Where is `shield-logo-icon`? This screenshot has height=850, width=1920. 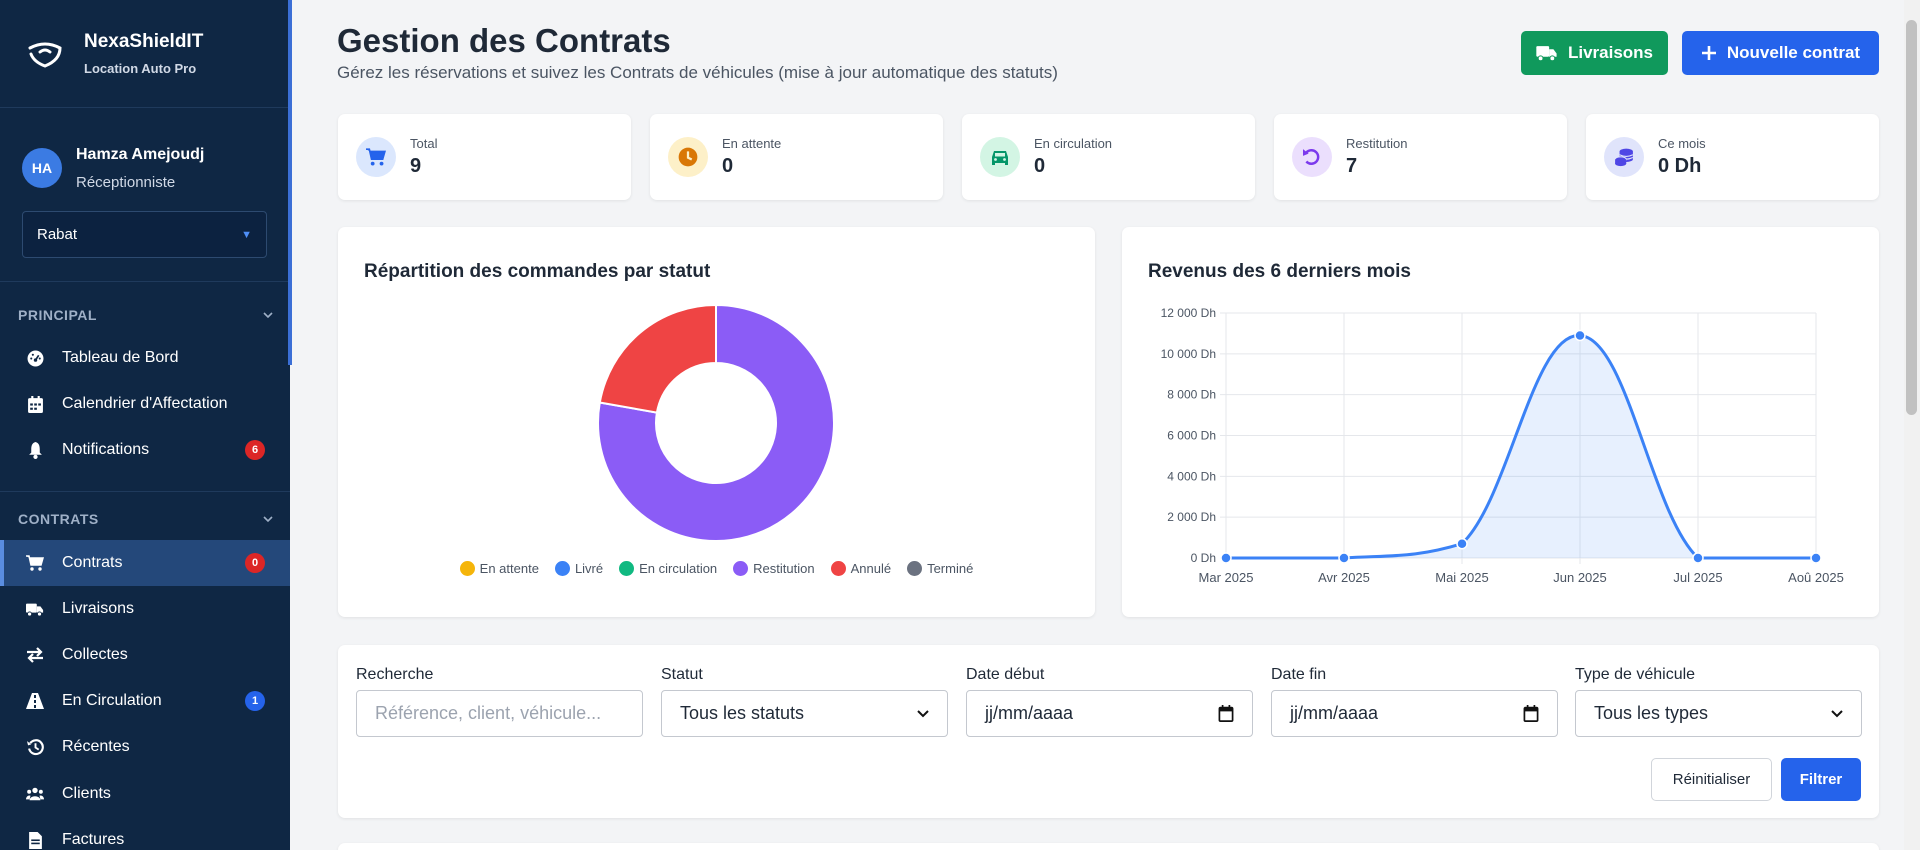 shield-logo-icon is located at coordinates (45, 55).